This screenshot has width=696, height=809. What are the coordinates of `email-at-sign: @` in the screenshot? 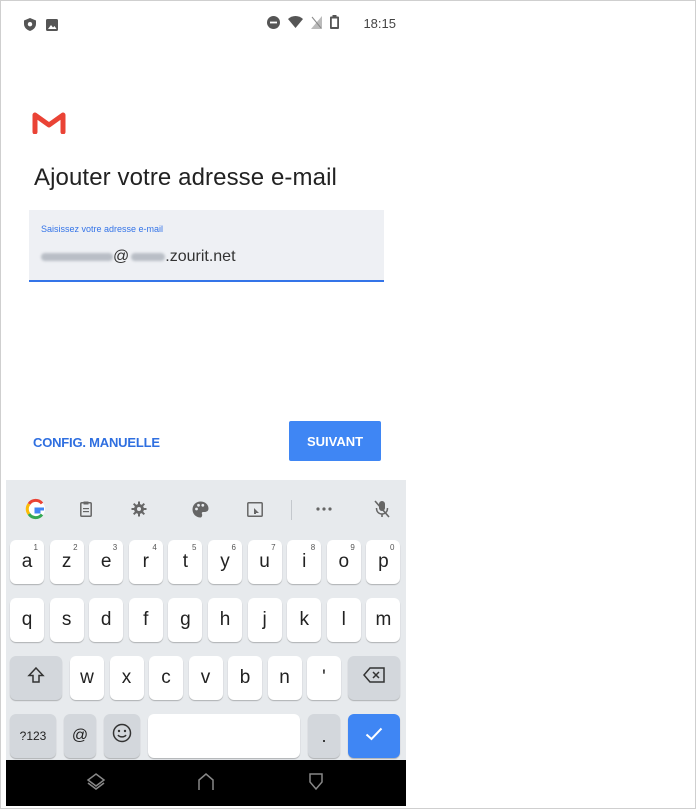 It's located at (121, 256).